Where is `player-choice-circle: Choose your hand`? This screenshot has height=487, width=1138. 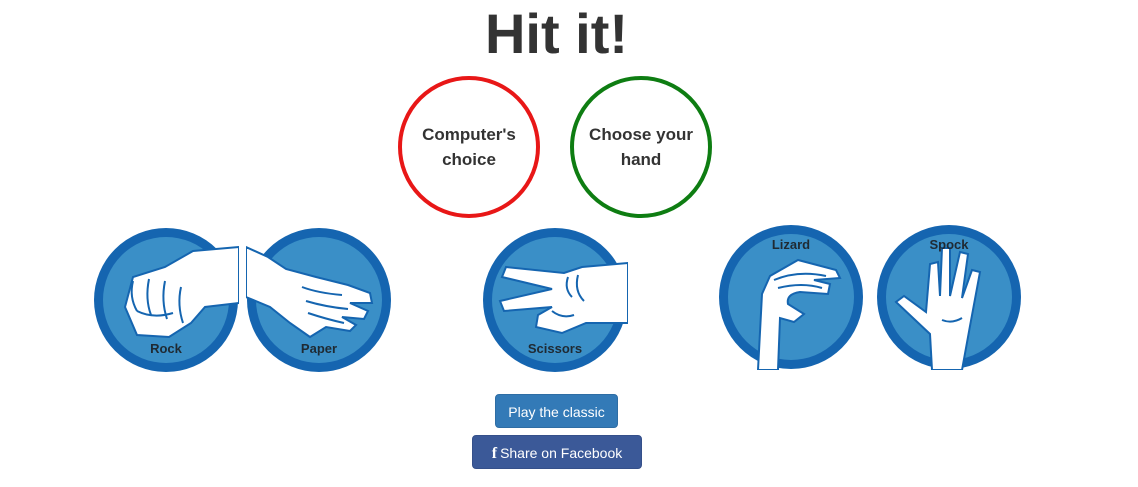
player-choice-circle: Choose your hand is located at coordinates (641, 147).